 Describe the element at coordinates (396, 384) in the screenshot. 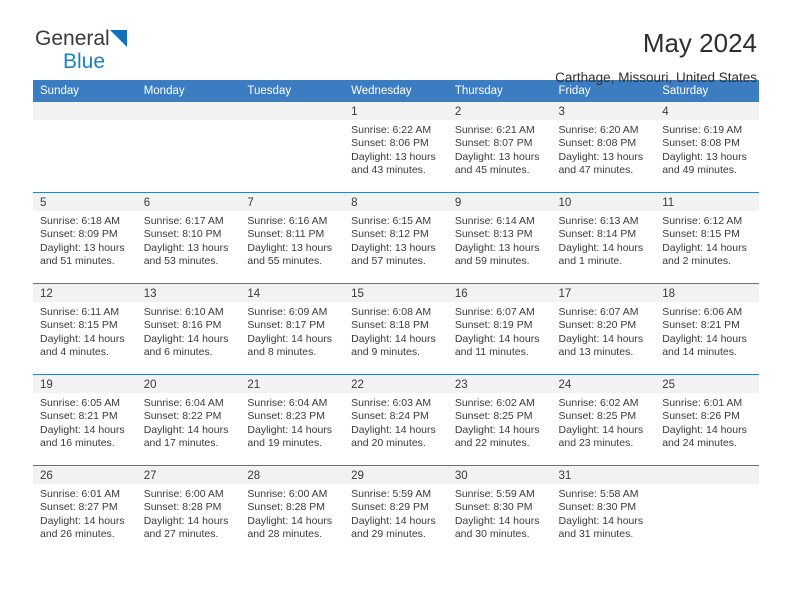

I see `day-number: 22` at that location.